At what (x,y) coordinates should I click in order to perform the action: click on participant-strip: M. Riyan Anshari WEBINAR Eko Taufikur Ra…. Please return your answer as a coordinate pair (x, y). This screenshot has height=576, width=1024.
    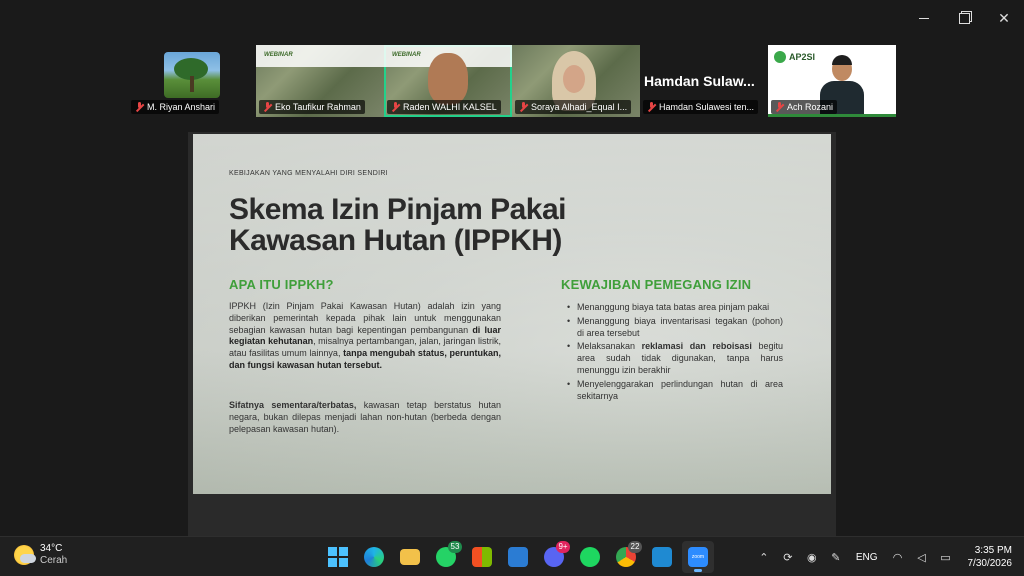
    Looking at the image, I should click on (512, 81).